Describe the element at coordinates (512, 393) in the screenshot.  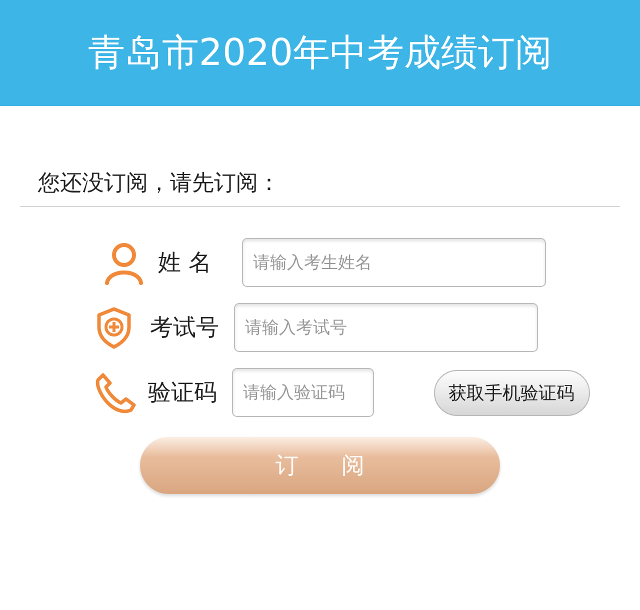
I see `get-code-button: 获取手机验证码` at that location.